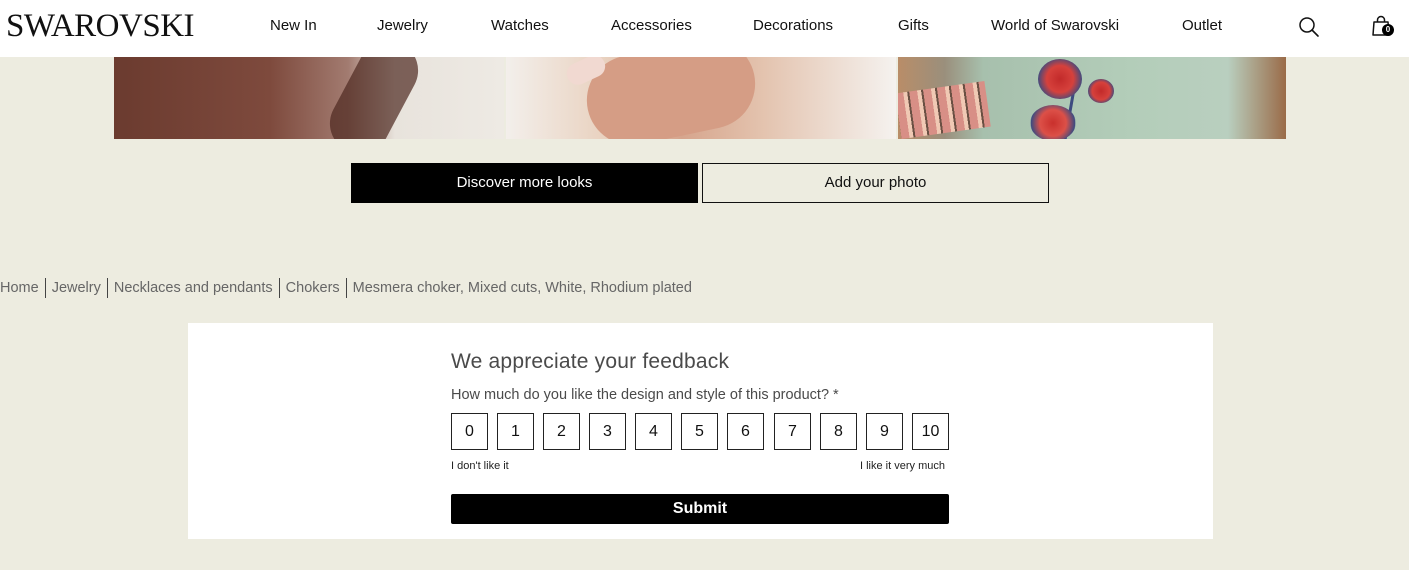 The width and height of the screenshot is (1409, 570). What do you see at coordinates (75, 288) in the screenshot?
I see `breadcrumb-jewelry: Jewelry` at bounding box center [75, 288].